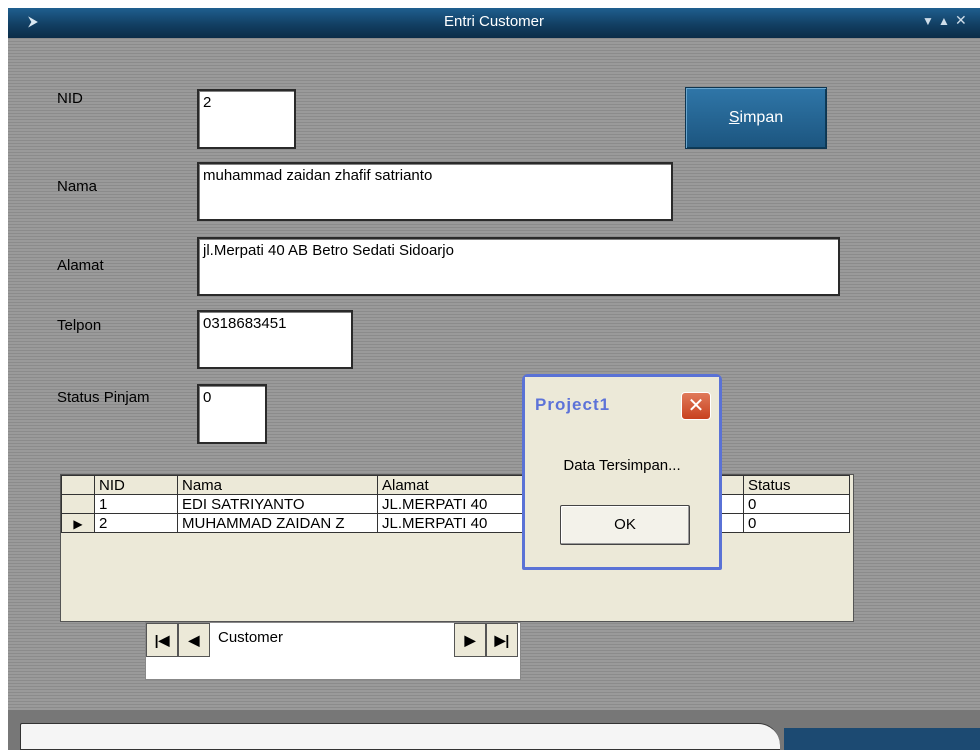 The image size is (980, 750). What do you see at coordinates (761, 117) in the screenshot?
I see `simpan-label-rest: impan` at bounding box center [761, 117].